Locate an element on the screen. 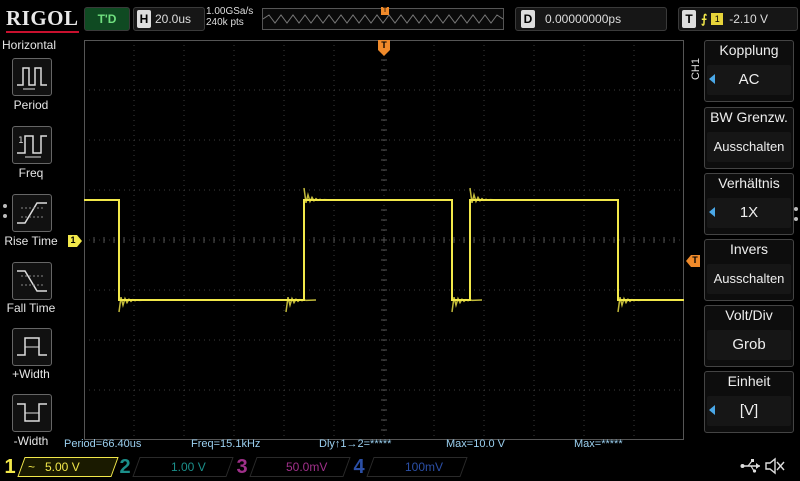 The width and height of the screenshot is (800, 481). freq-button: 1 is located at coordinates (32, 145).